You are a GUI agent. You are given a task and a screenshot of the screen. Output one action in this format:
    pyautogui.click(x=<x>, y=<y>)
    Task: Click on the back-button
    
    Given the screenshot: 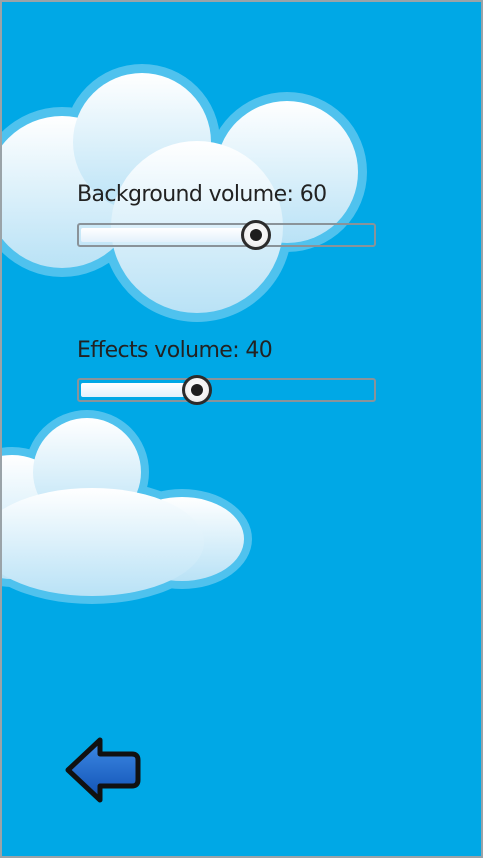 What is the action you would take?
    pyautogui.click(x=102, y=770)
    